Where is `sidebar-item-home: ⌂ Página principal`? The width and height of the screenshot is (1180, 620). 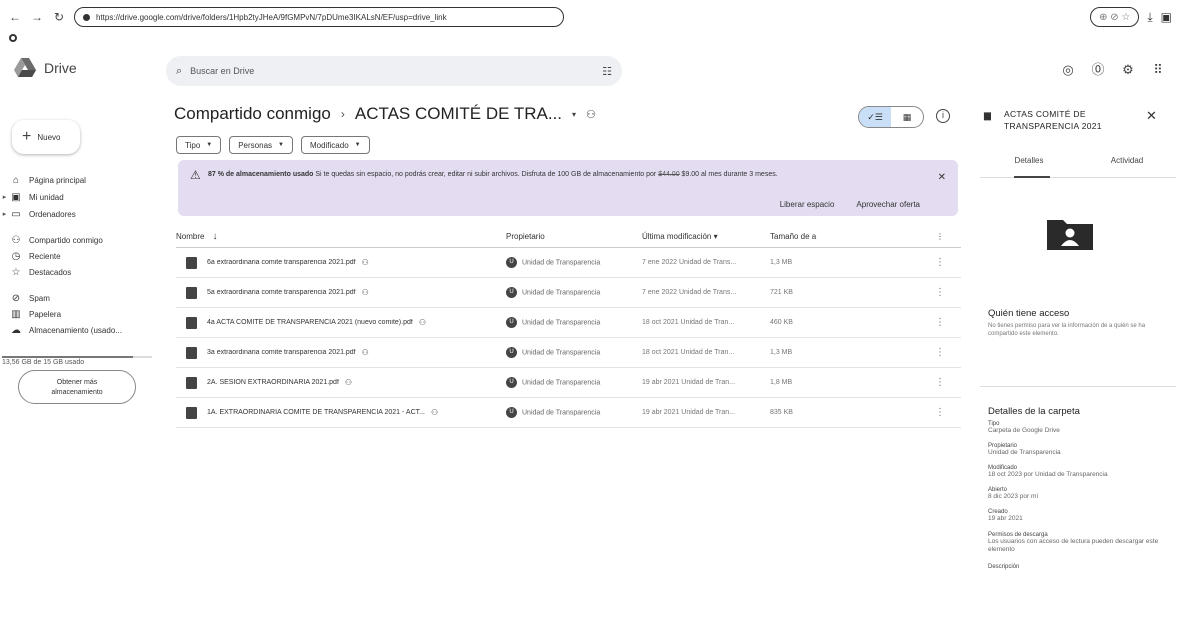
sidebar-item-home: ⌂ Página principal is located at coordinates (82, 180).